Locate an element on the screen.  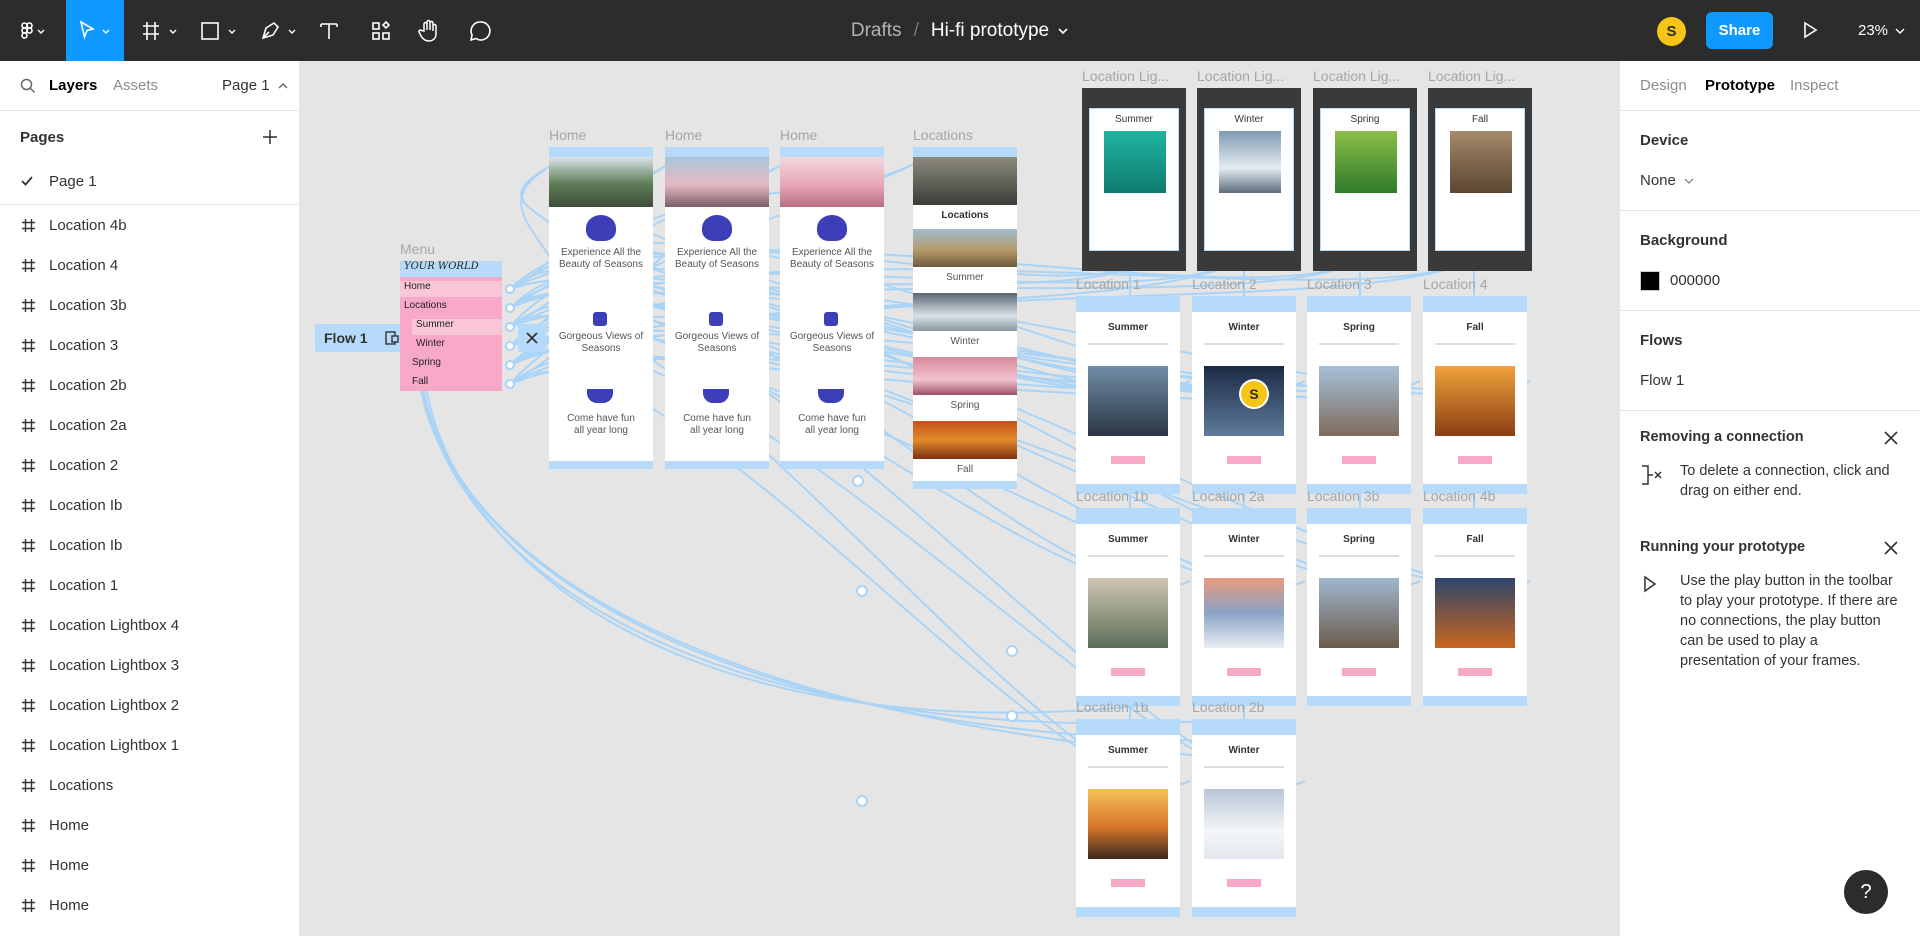
menu-item-home: Home is located at coordinates (451, 289).